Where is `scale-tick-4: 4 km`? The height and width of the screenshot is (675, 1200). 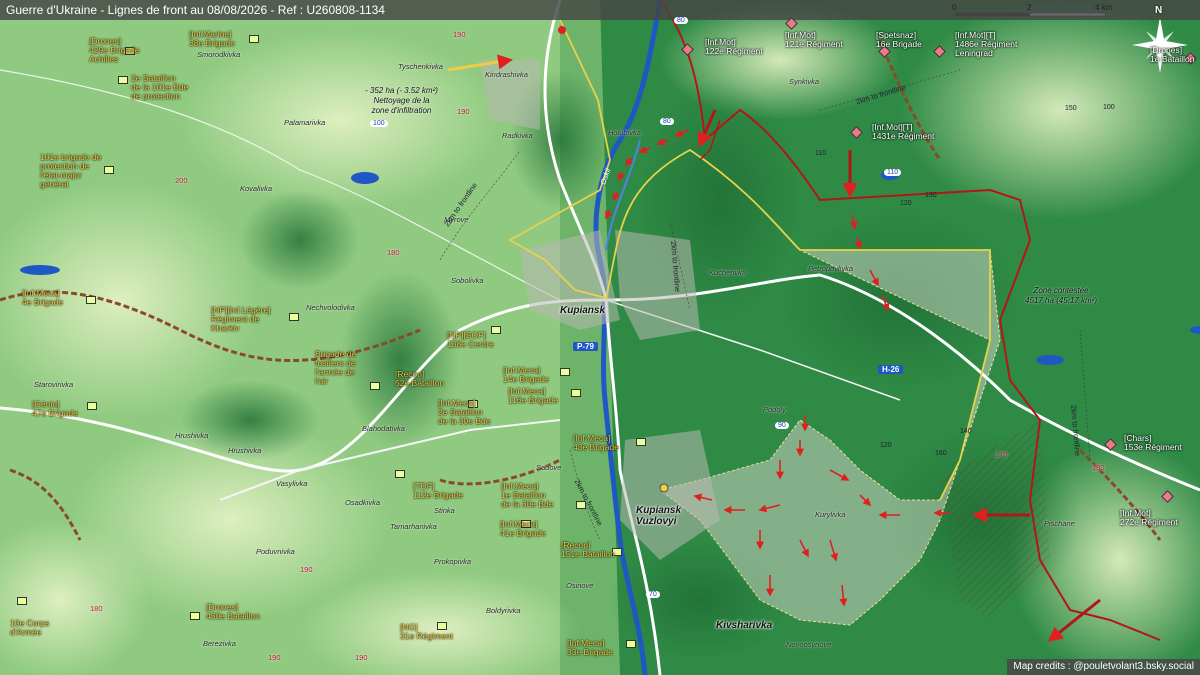 scale-tick-4: 4 km is located at coordinates (1104, 7).